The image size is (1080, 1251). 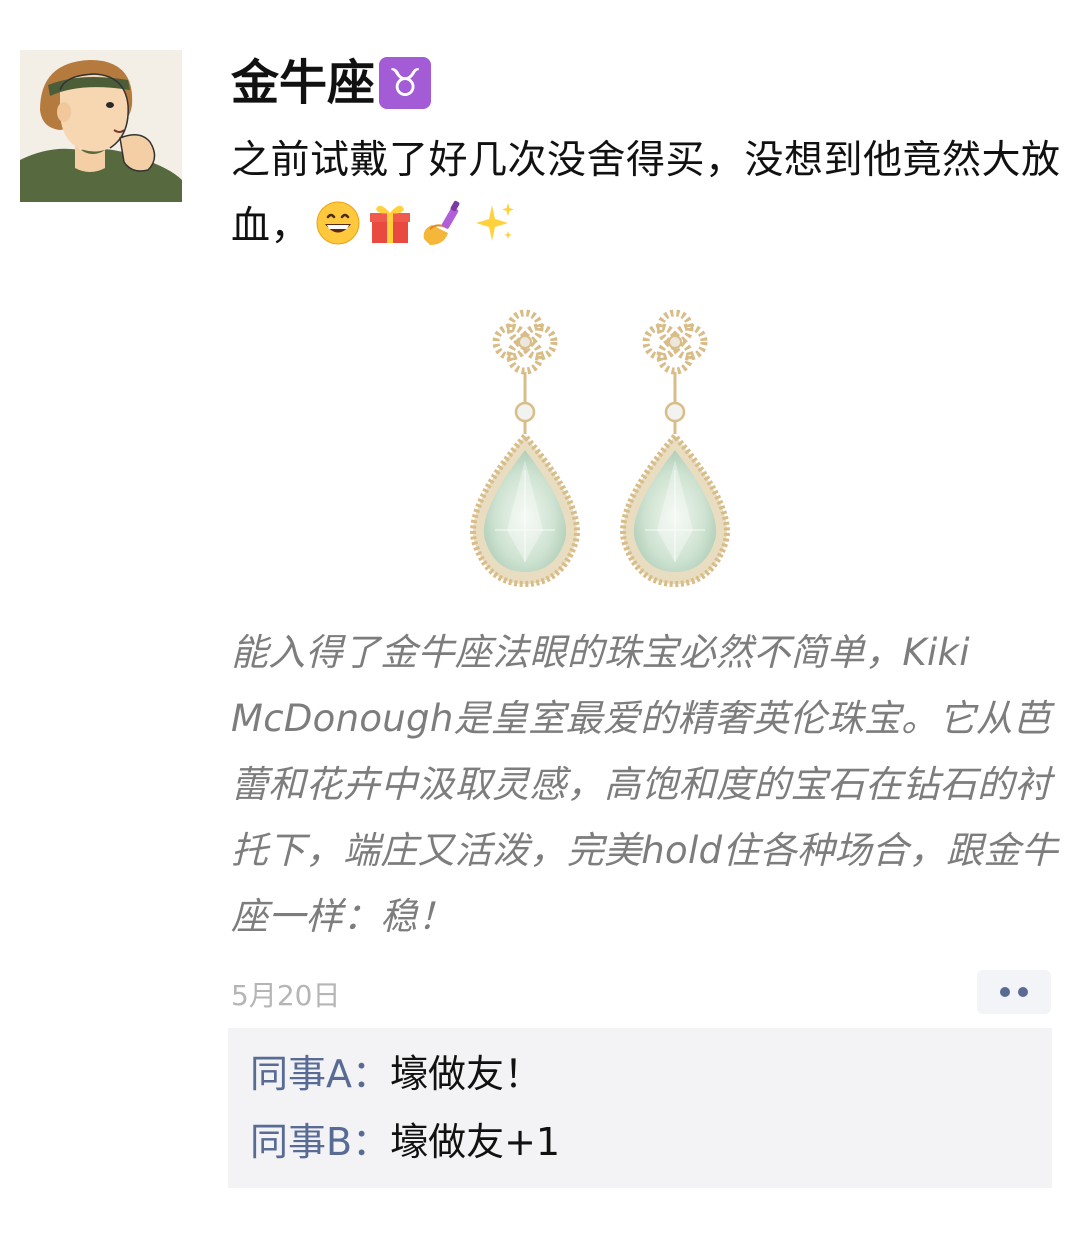 I want to click on emoji-row, so click(x=416, y=223).